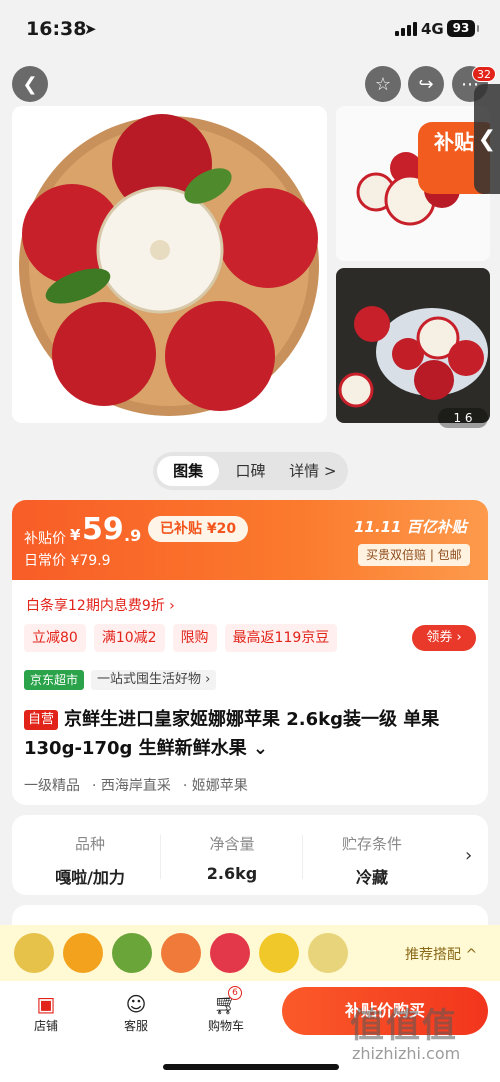 This screenshot has height=1082, width=500. What do you see at coordinates (34, 953) in the screenshot?
I see `rec-item-juice` at bounding box center [34, 953].